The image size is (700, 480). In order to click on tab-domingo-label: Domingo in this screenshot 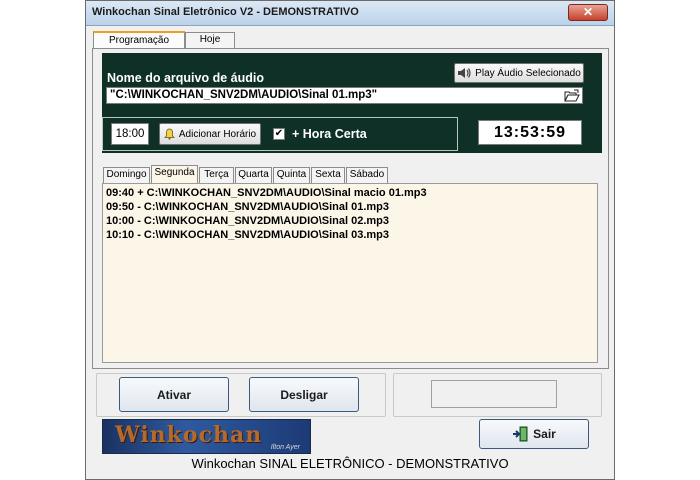, I will do `click(126, 174)`.